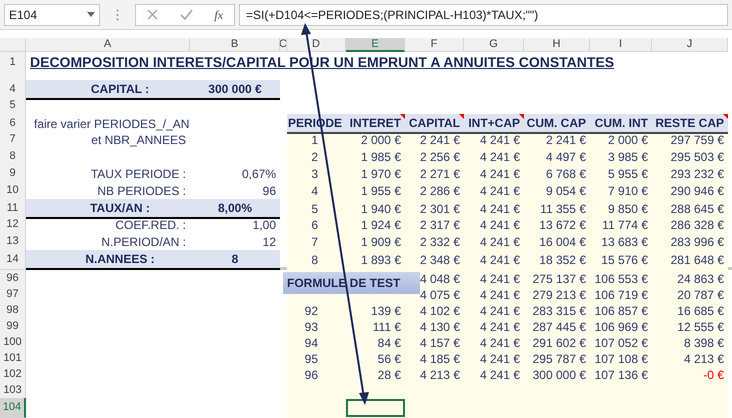  What do you see at coordinates (690, 174) in the screenshot?
I see `table-cell: 293 232 €` at bounding box center [690, 174].